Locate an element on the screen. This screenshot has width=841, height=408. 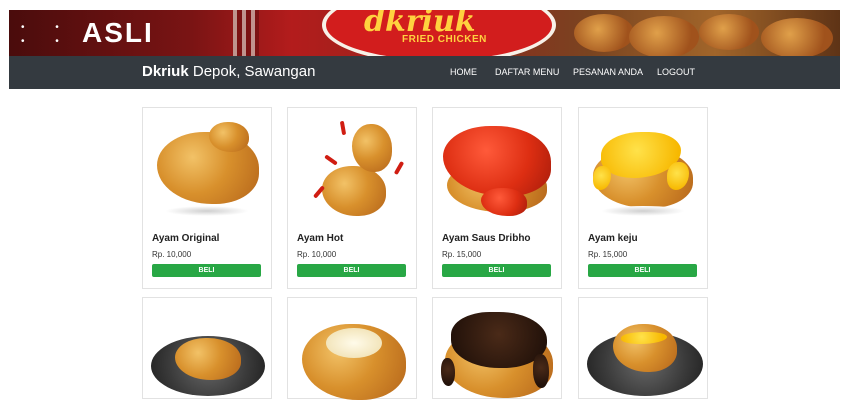
product-card: Ayam keju Rp. 15,000 BELI is located at coordinates (643, 198).